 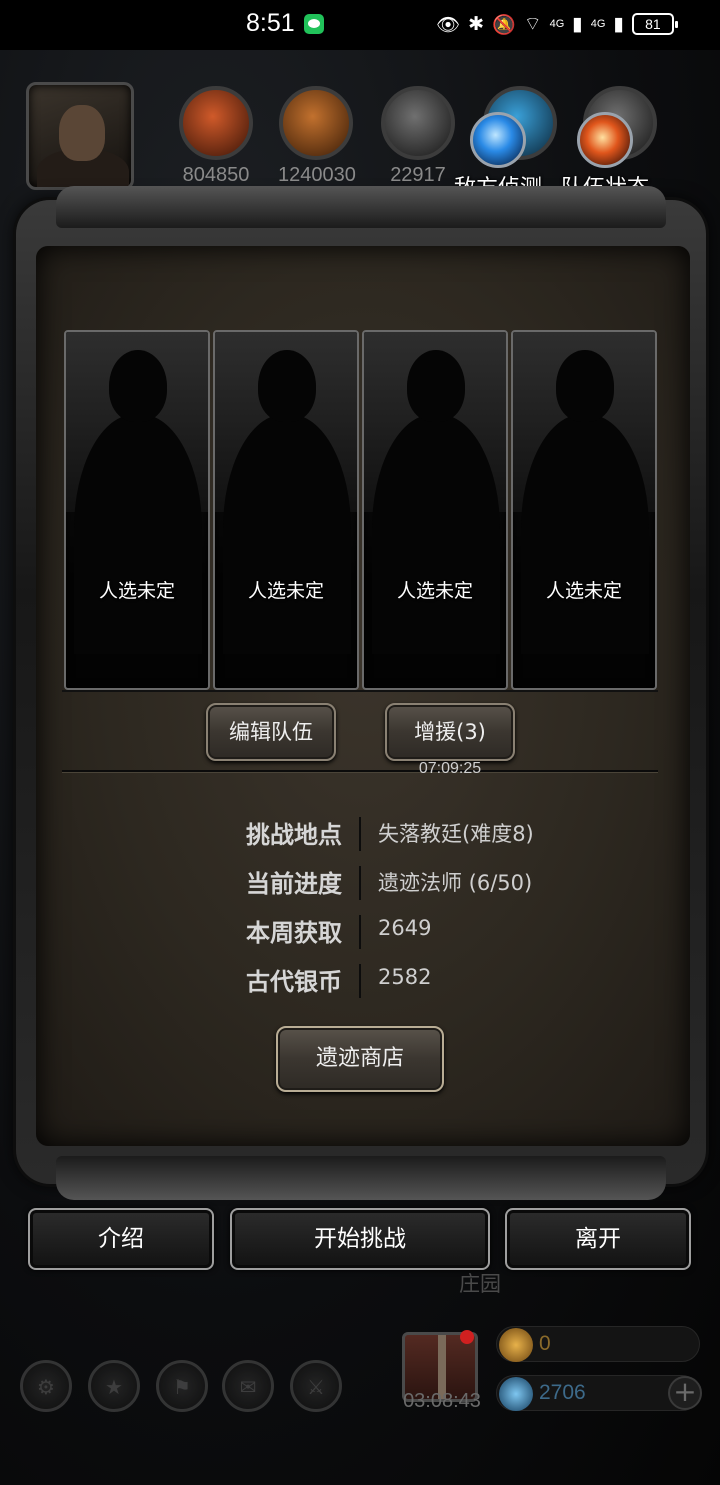 What do you see at coordinates (360, 25) in the screenshot?
I see `status-bar: 8:51 👁 ✱ 🔕 ⌔ 4G ▮ 4G ▮ 81` at bounding box center [360, 25].